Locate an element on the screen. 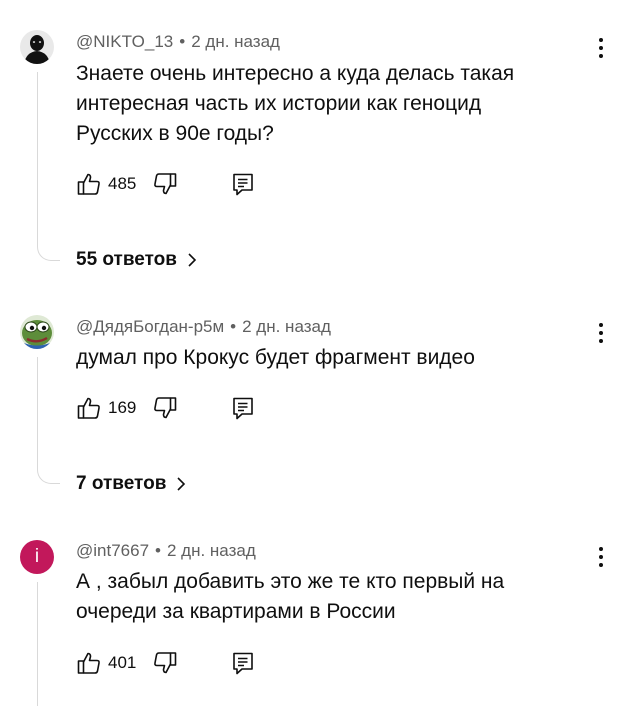 This screenshot has width=640, height=706. replies-toggle: 55 ответов is located at coordinates (136, 260).